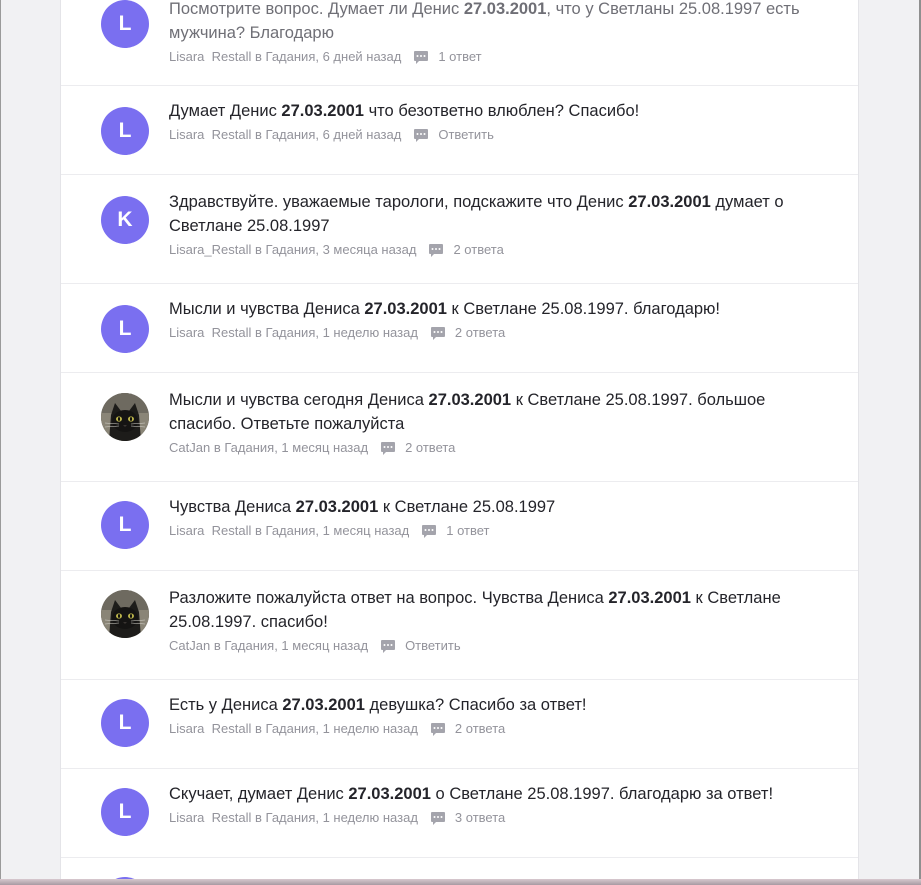 Image resolution: width=921 pixels, height=885 pixels. Describe the element at coordinates (366, 249) in the screenshot. I see `posted-time: , 3 месяца назад` at that location.